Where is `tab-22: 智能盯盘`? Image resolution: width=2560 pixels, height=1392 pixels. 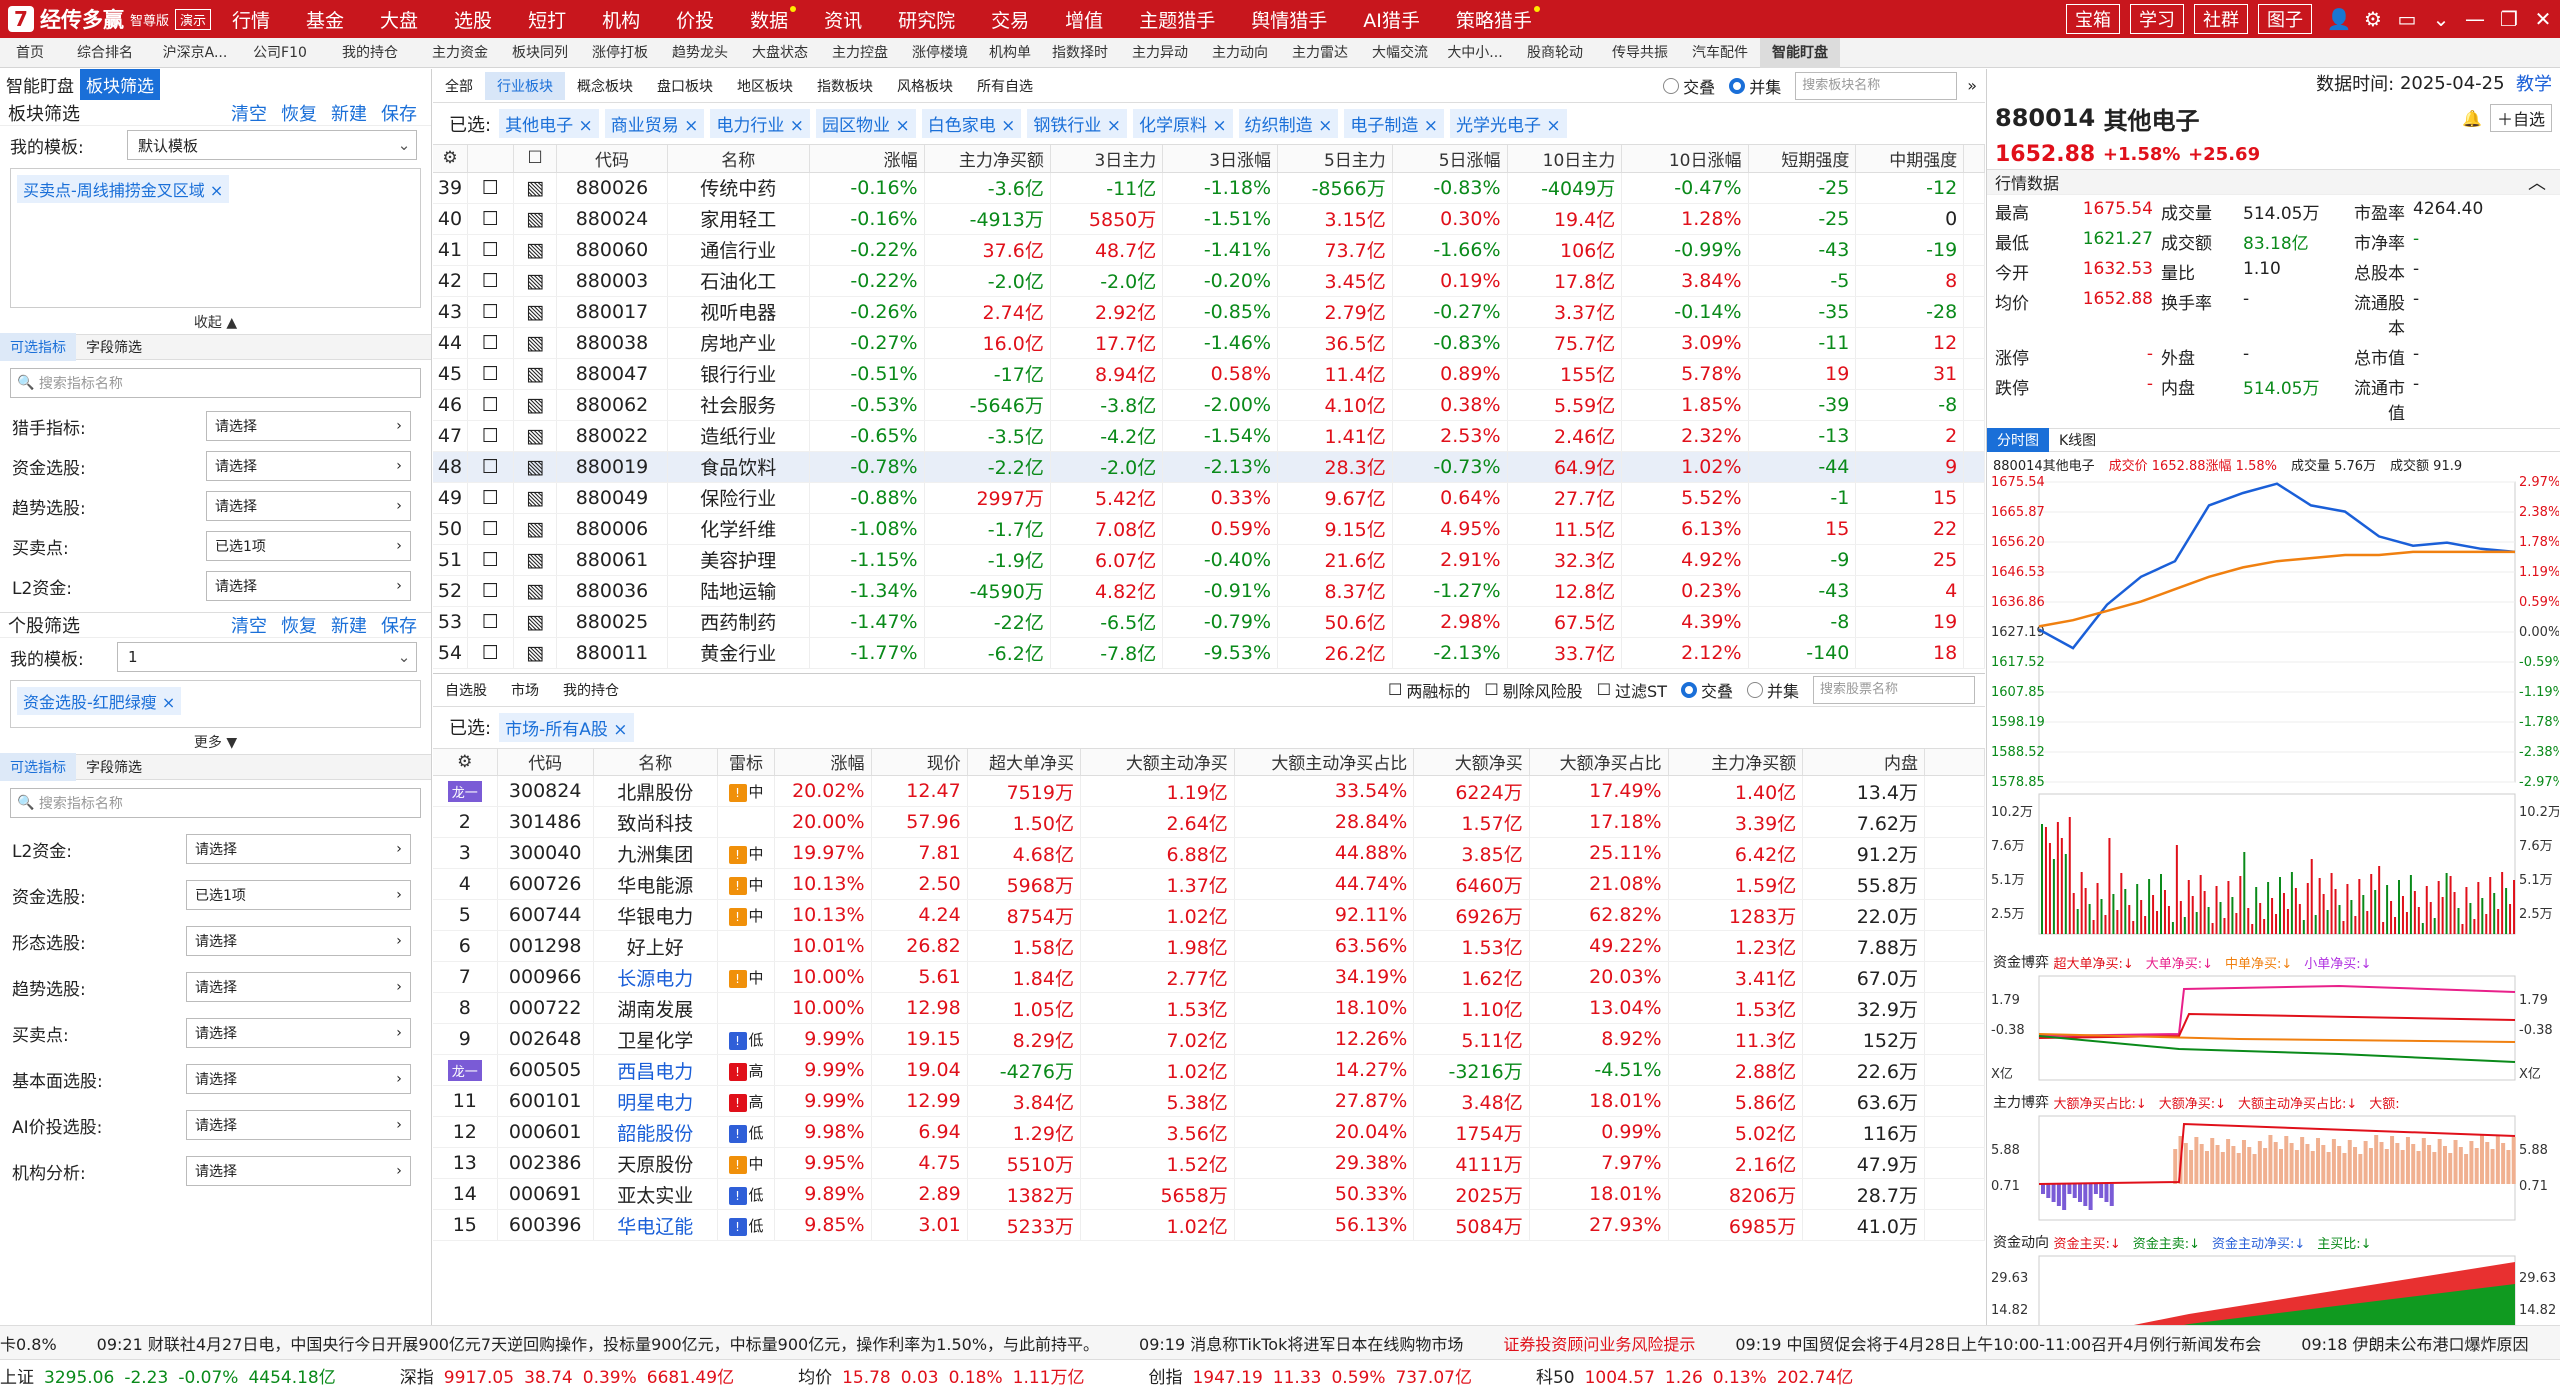 tab-22: 智能盯盘 is located at coordinates (1800, 52).